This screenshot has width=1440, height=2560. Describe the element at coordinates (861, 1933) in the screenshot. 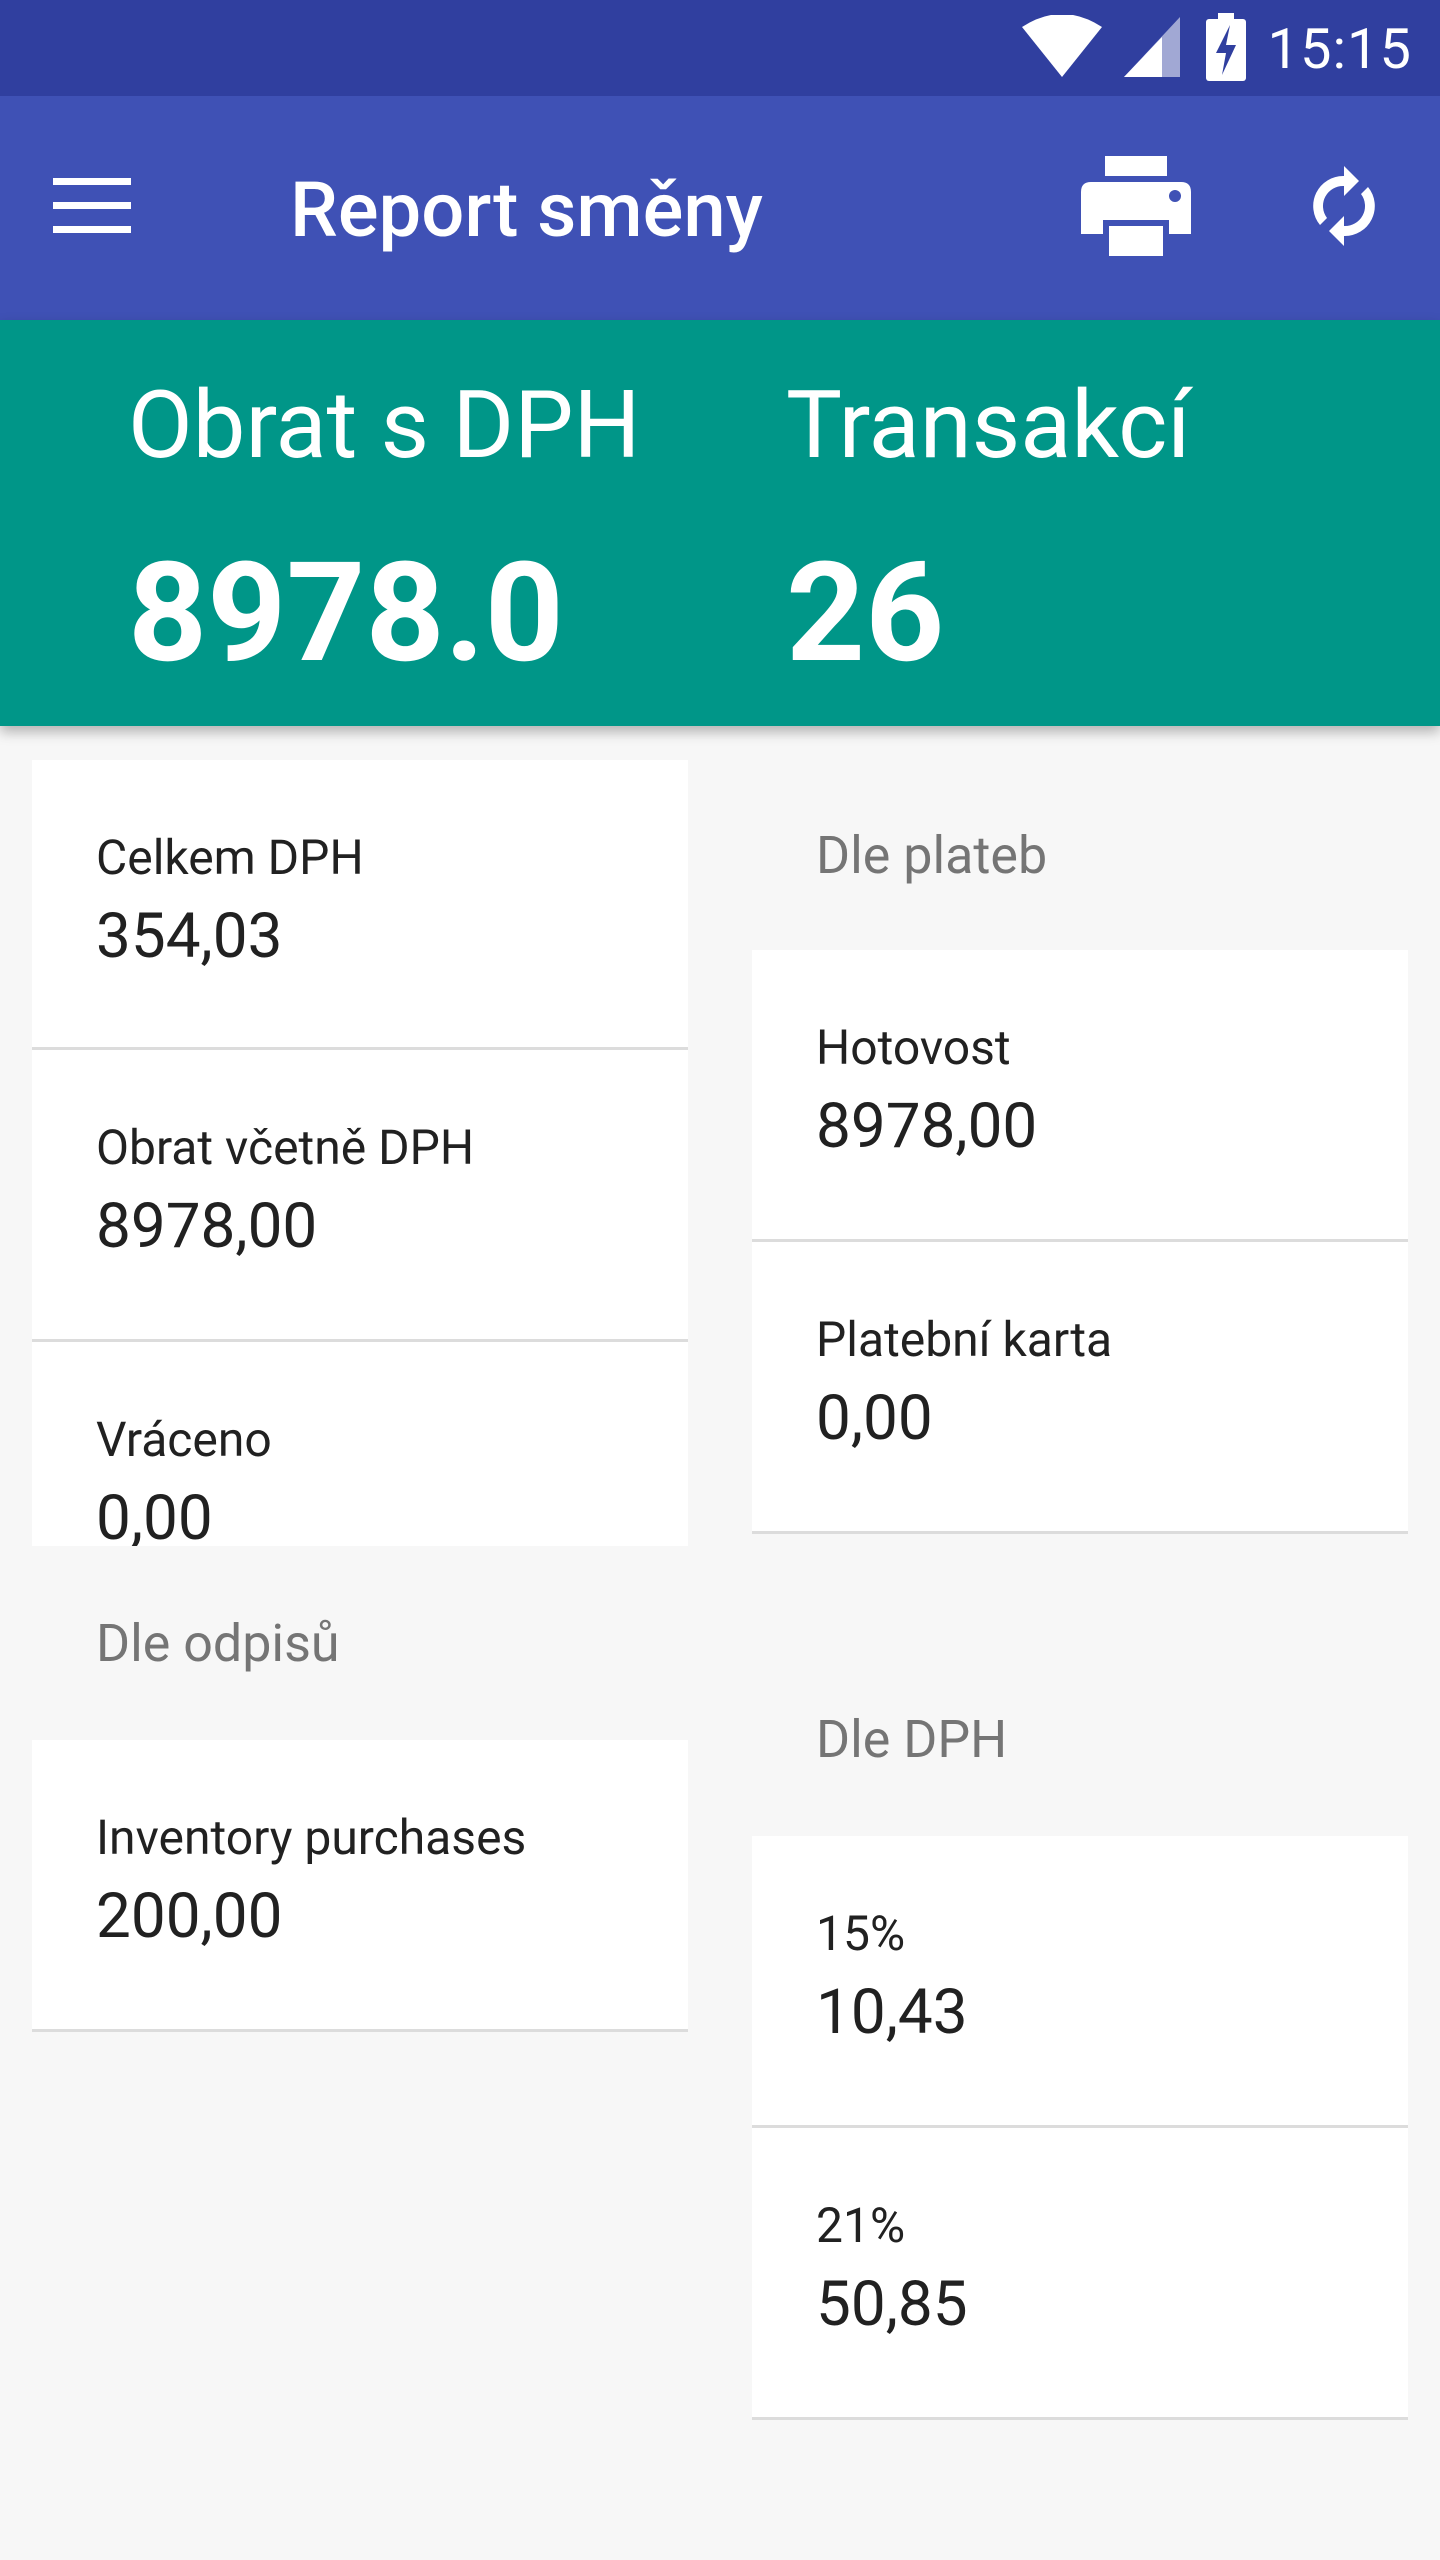

I see `card-label: 15%` at that location.